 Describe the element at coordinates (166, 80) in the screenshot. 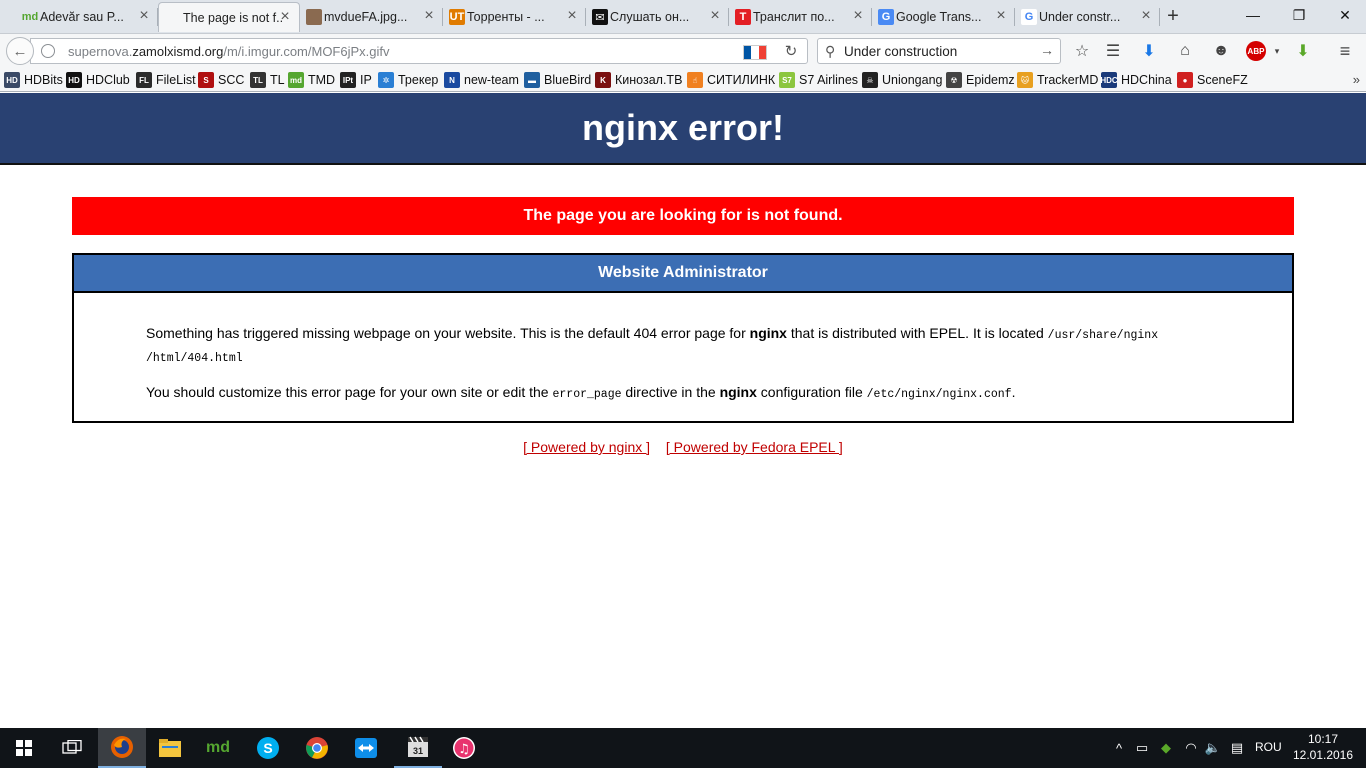

I see `bookmark-filelist: FL FileList` at that location.